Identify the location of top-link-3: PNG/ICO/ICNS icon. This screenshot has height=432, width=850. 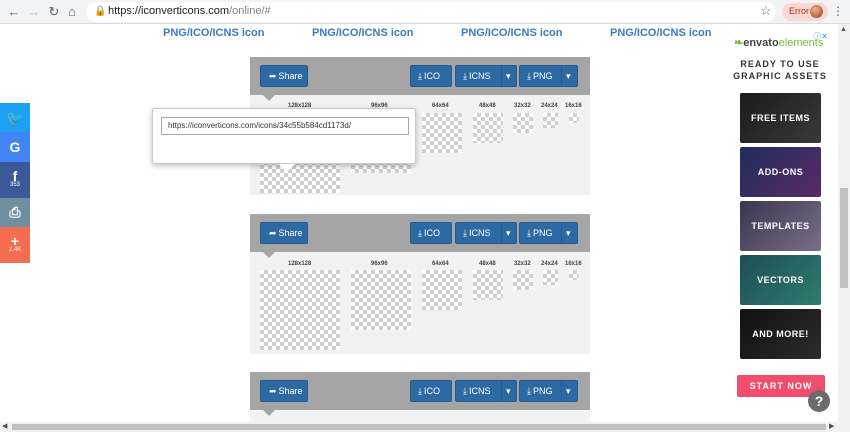
(511, 33).